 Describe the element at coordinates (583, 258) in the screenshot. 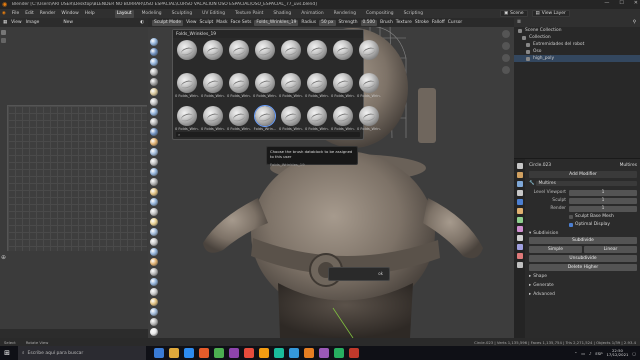

I see `unsubdivide-button: Unsubdivide` at that location.